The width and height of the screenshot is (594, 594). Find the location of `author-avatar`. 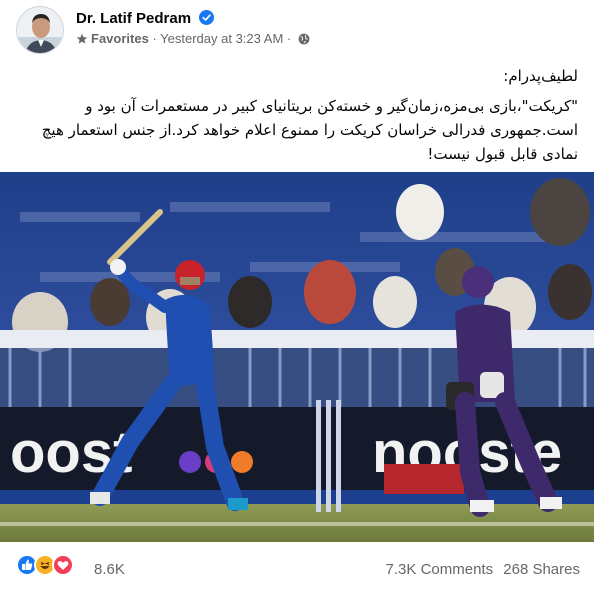

author-avatar is located at coordinates (40, 30).